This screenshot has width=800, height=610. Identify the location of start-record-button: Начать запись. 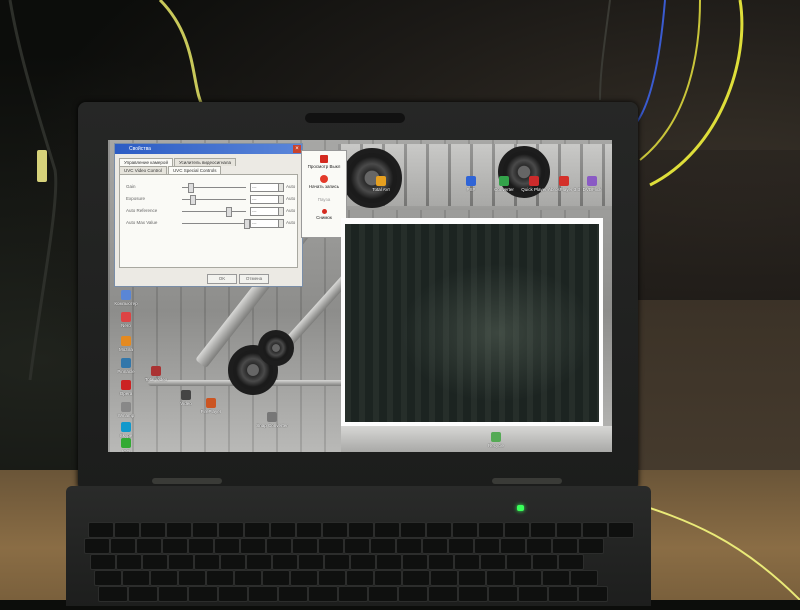
(324, 182).